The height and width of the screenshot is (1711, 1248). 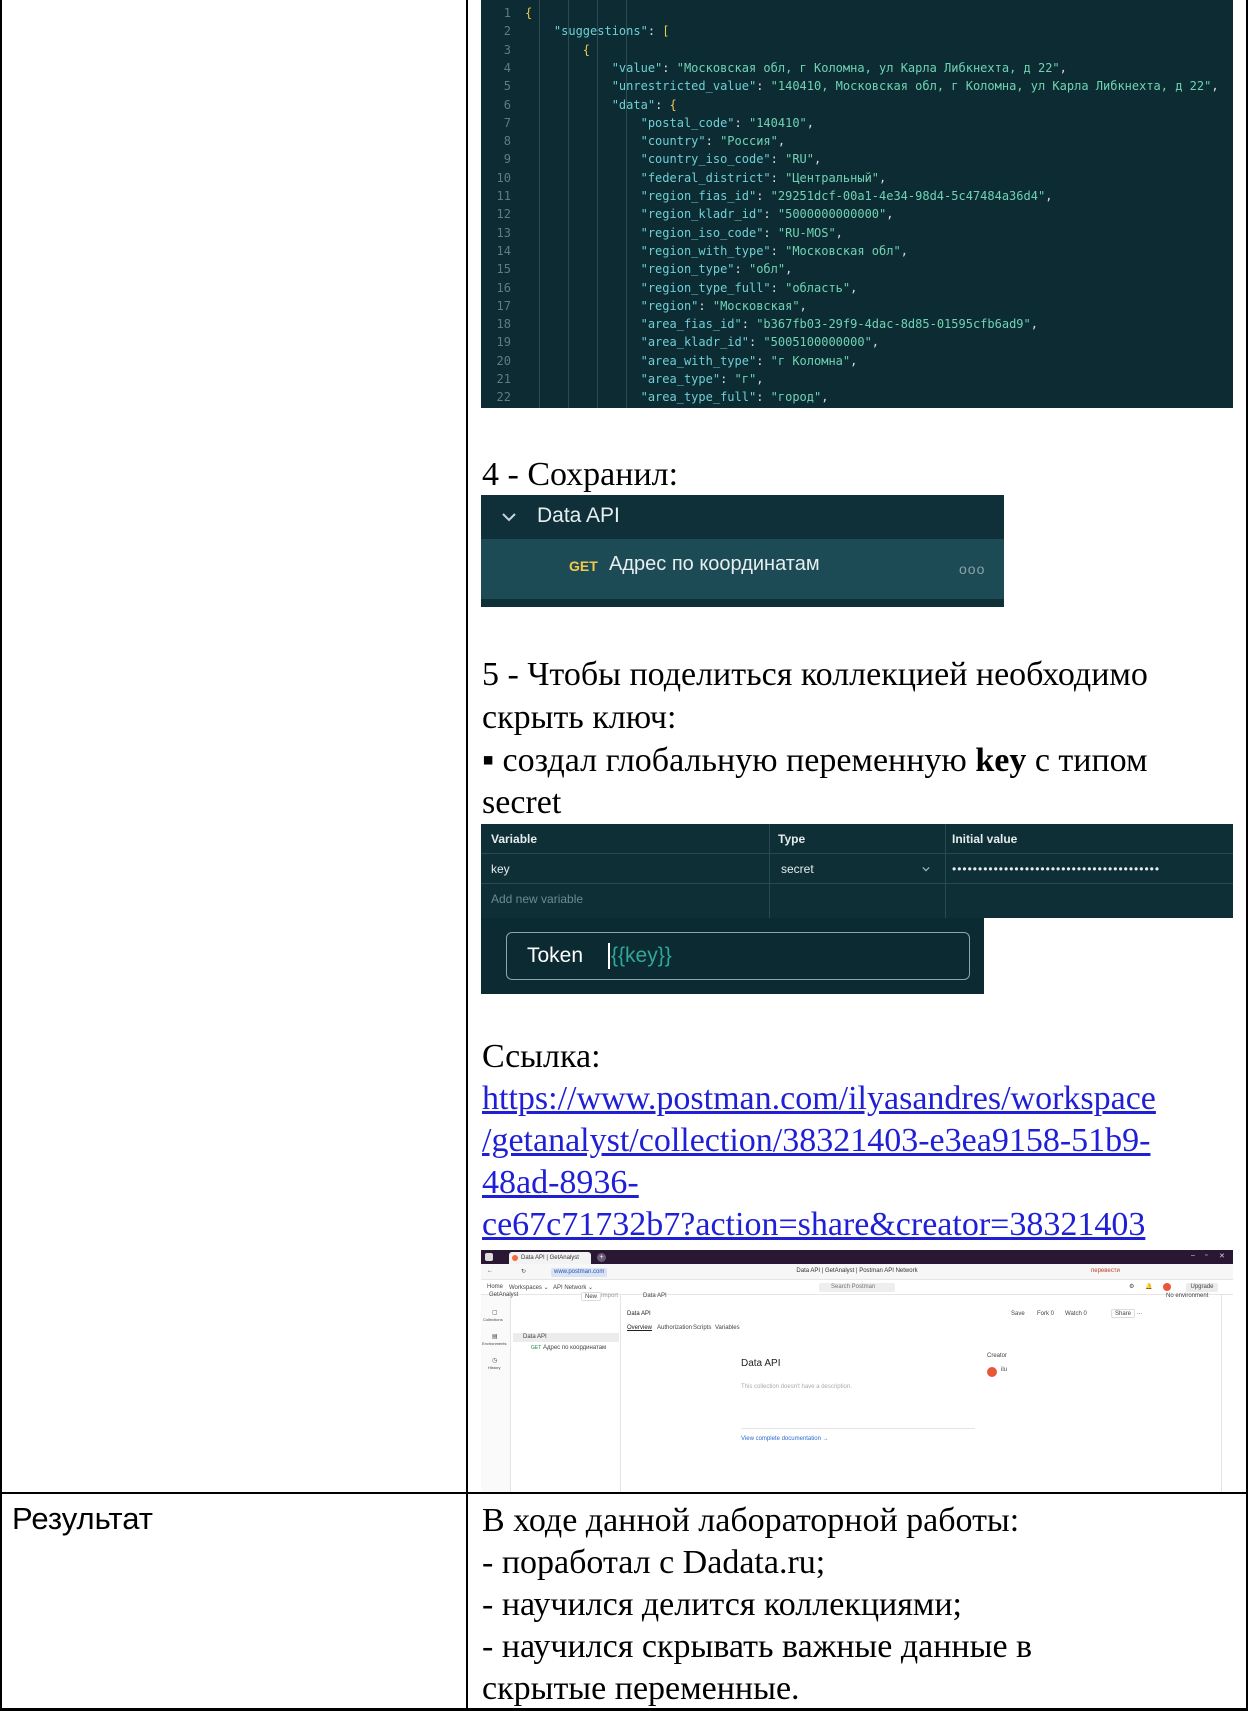 I want to click on close-icon: ✕, so click(x=1222, y=1256).